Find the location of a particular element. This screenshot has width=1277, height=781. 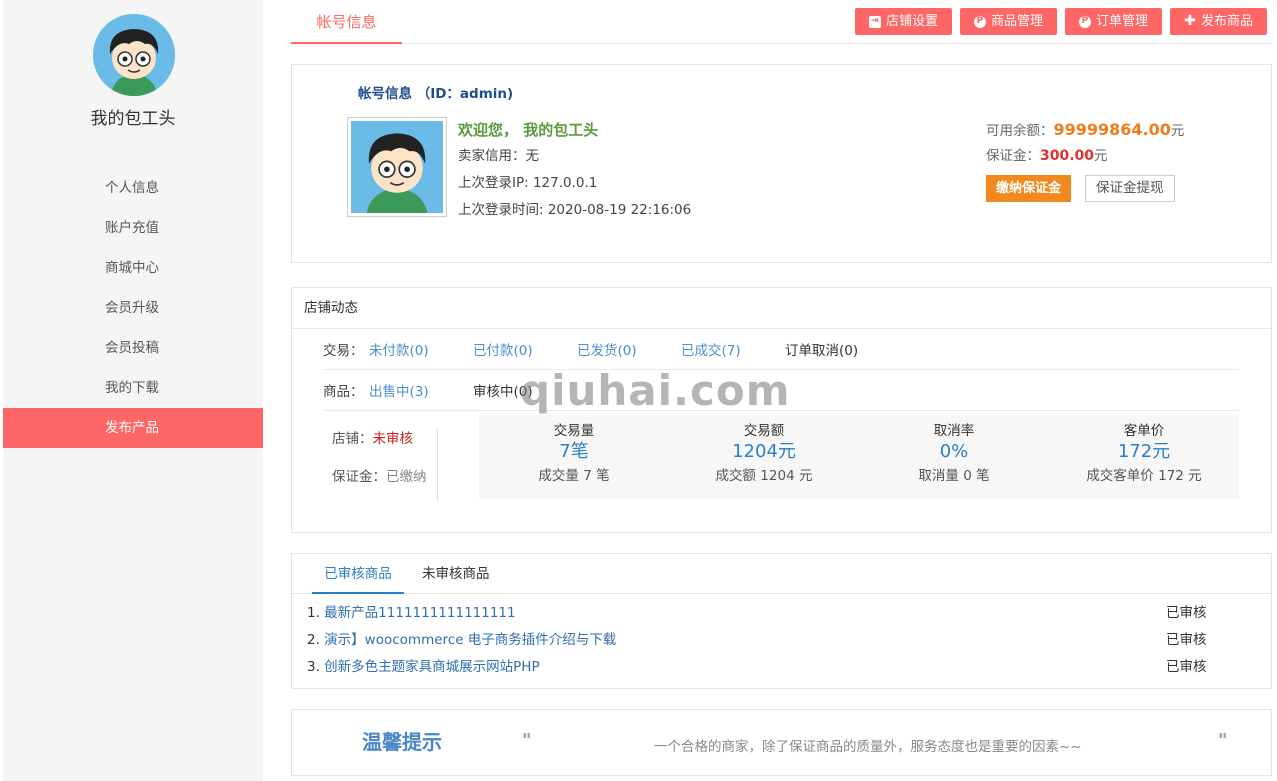

pay-deposit-button: 缴纳保证金 is located at coordinates (1029, 188).